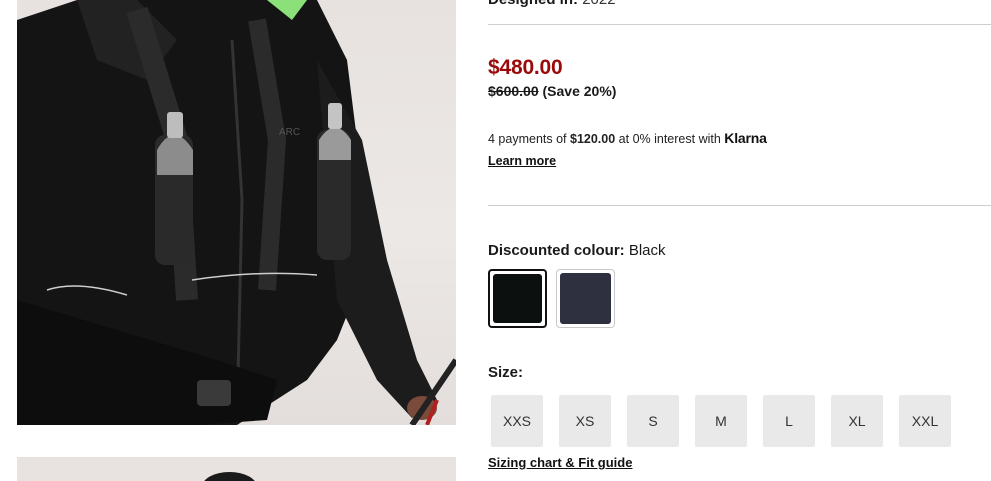 The width and height of the screenshot is (991, 481). Describe the element at coordinates (556, 250) in the screenshot. I see `colour-label: Discounted colour:` at that location.